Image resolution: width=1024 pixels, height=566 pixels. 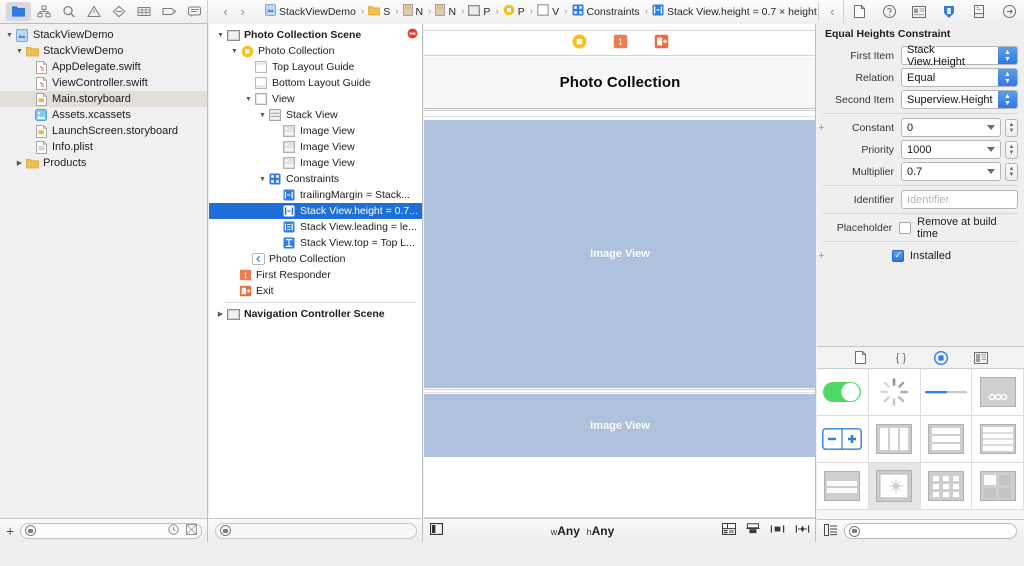 What do you see at coordinates (946, 439) in the screenshot?
I see `library-item-vertical-stack-view` at bounding box center [946, 439].